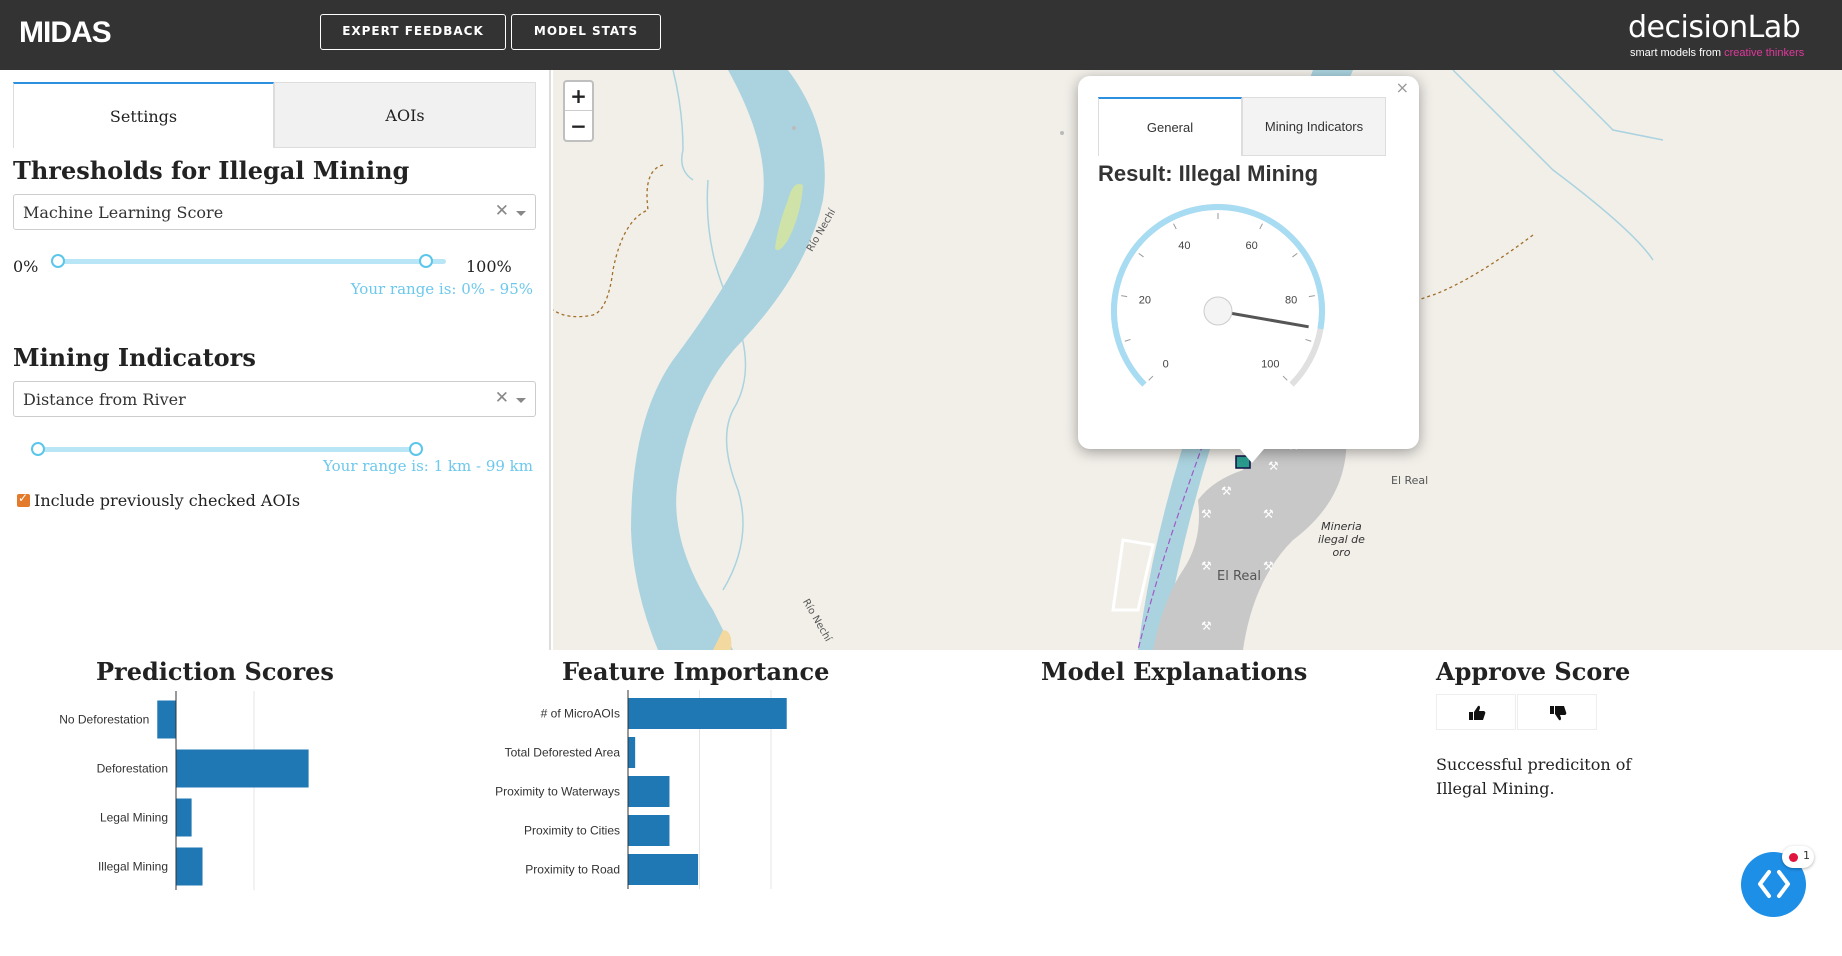  Describe the element at coordinates (1764, 53) in the screenshot. I see `tagline-highlight: creative thinkers` at that location.